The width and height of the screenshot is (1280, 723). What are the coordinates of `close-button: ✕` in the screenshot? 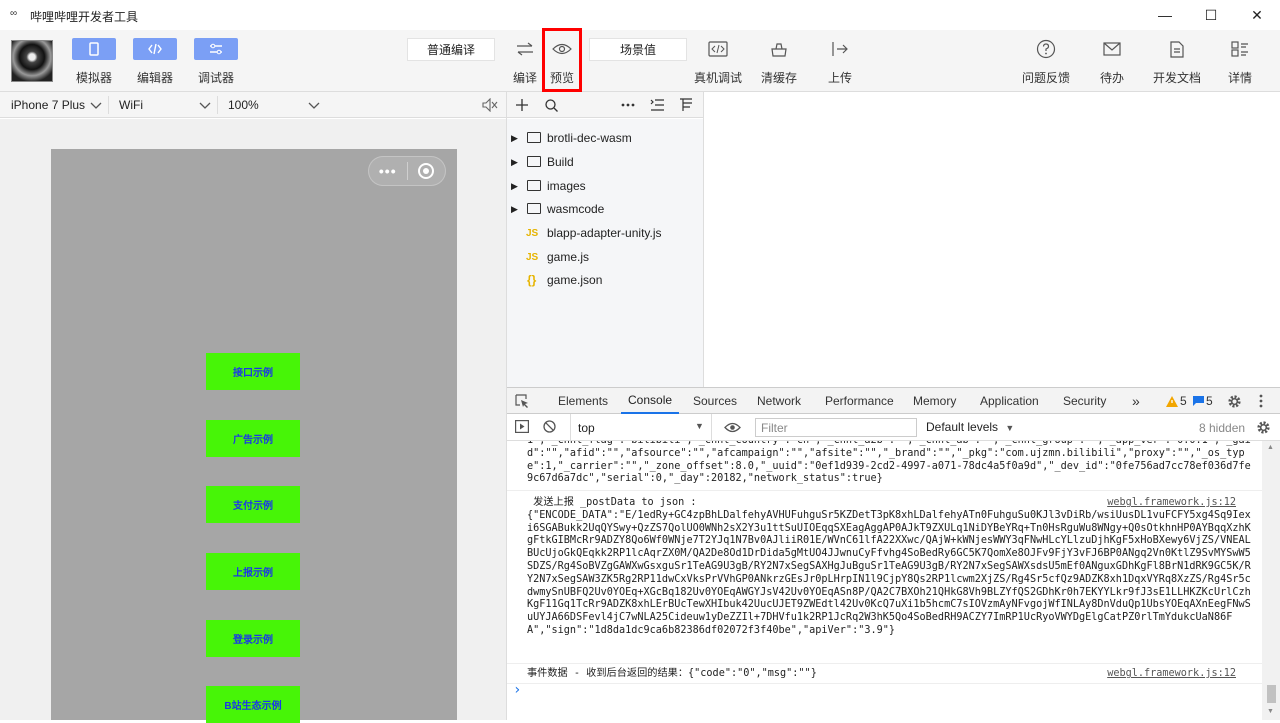 It's located at (1257, 15).